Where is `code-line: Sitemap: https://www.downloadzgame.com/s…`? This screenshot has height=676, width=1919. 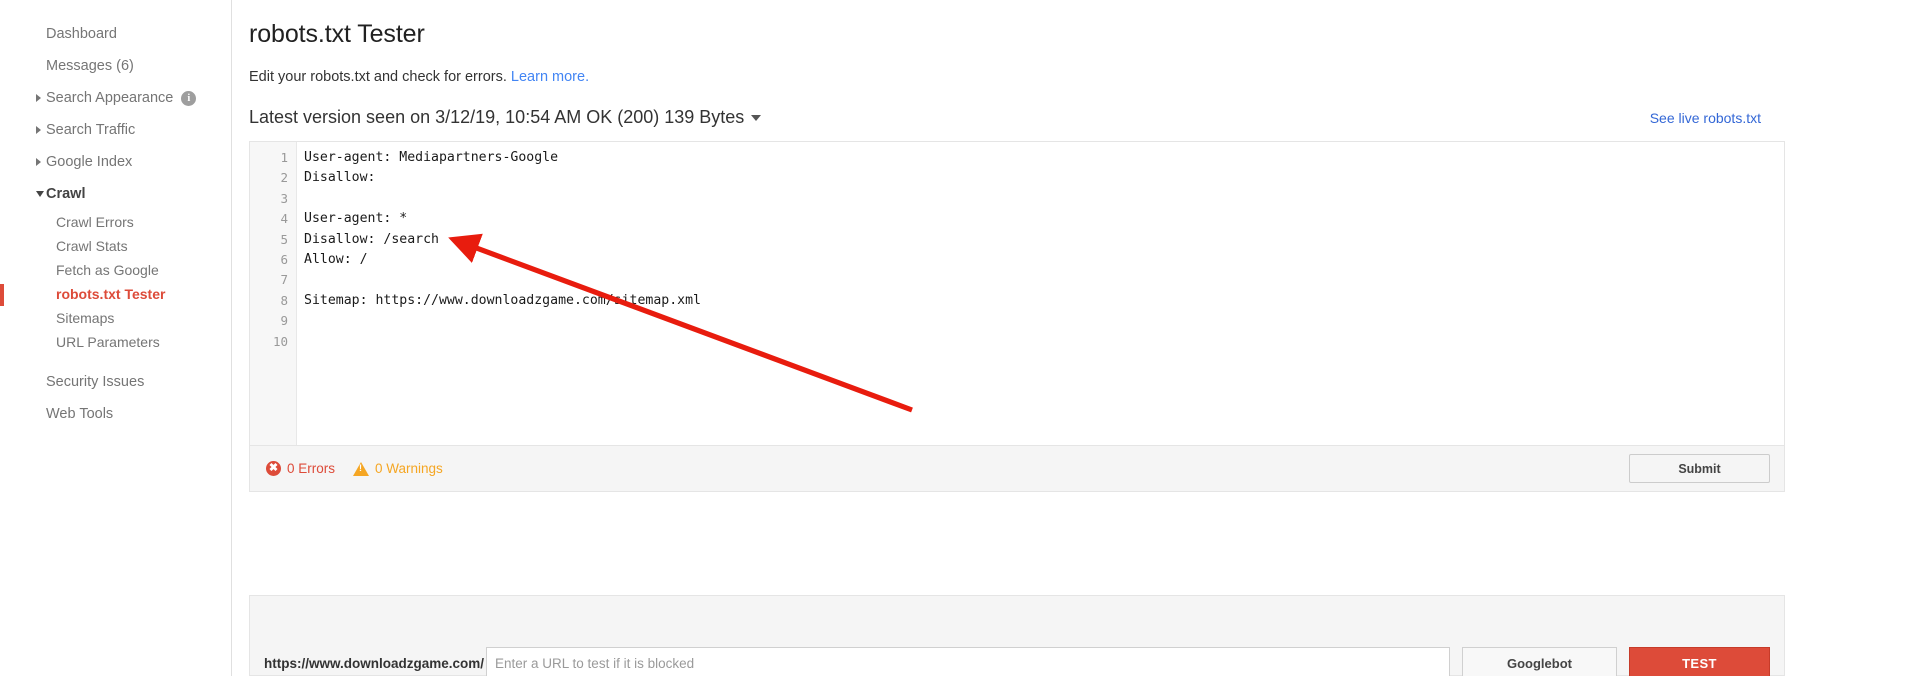
code-line: Sitemap: https://www.downloadzgame.com/s… is located at coordinates (502, 300).